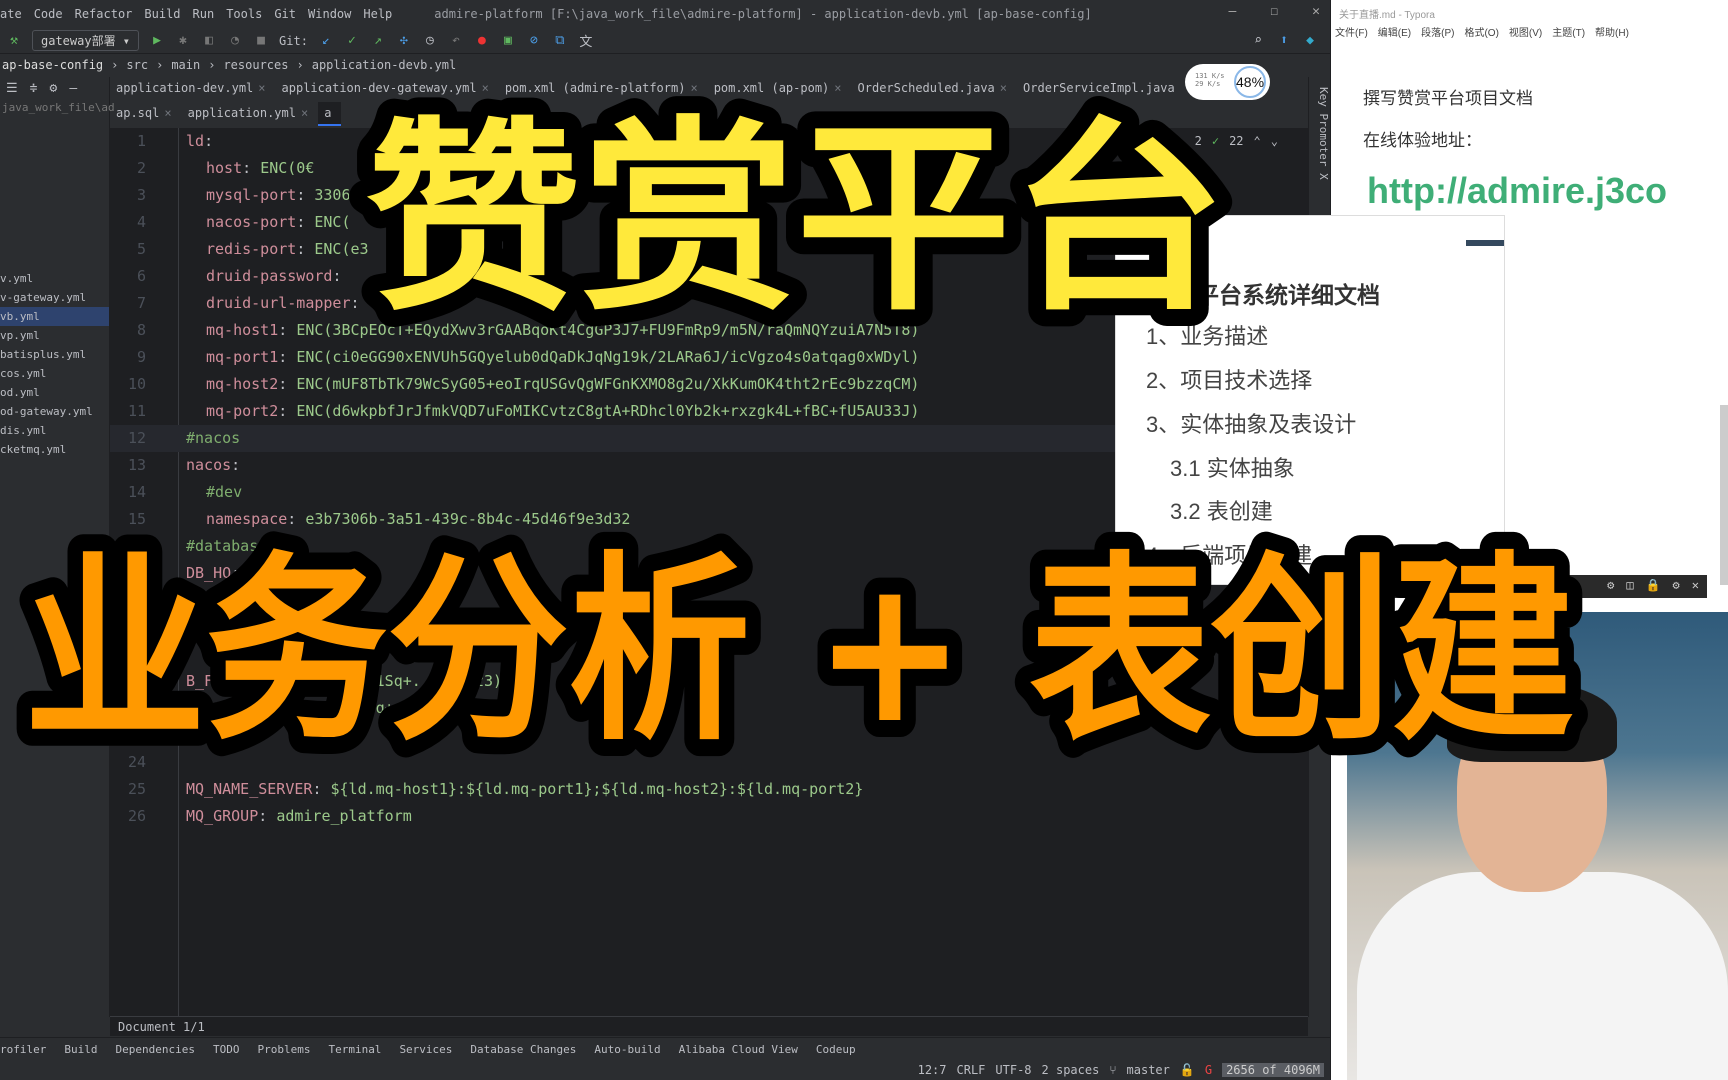 This screenshot has height=1080, width=1728. I want to click on file-tree-item: vp.yml, so click(54, 335).